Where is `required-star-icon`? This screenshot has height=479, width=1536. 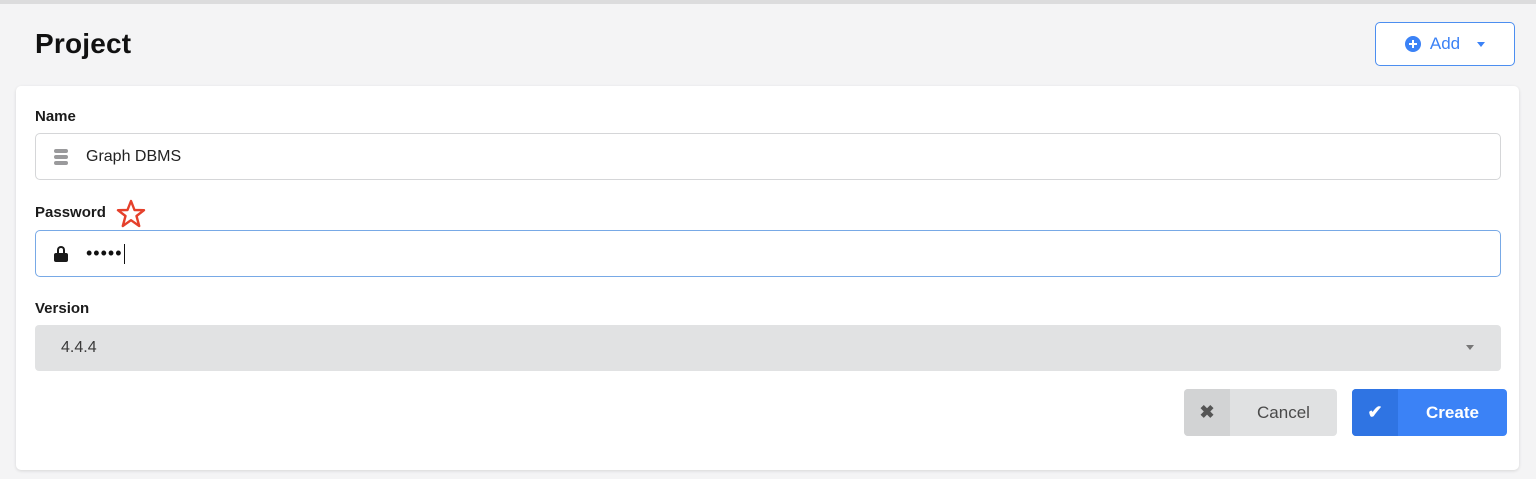
required-star-icon is located at coordinates (131, 213).